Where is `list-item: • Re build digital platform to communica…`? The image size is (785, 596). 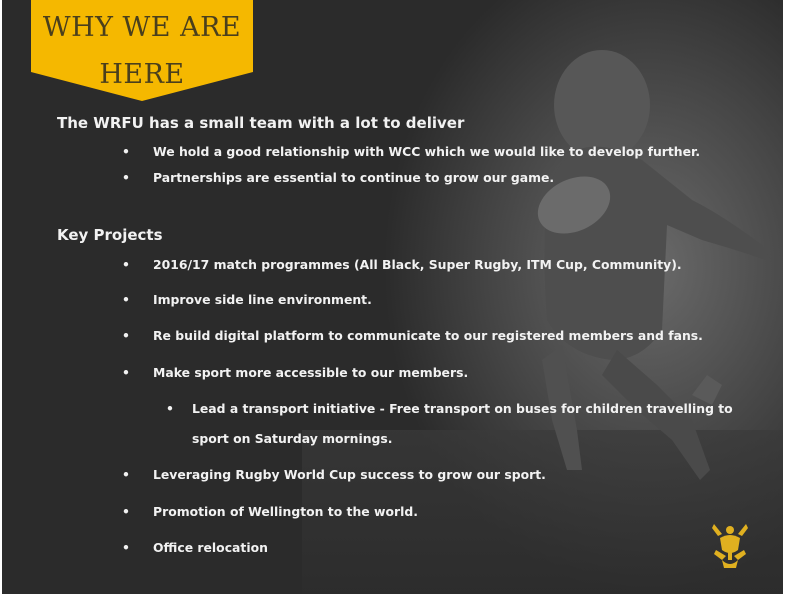 list-item: • Re build digital platform to communica… is located at coordinates (412, 335).